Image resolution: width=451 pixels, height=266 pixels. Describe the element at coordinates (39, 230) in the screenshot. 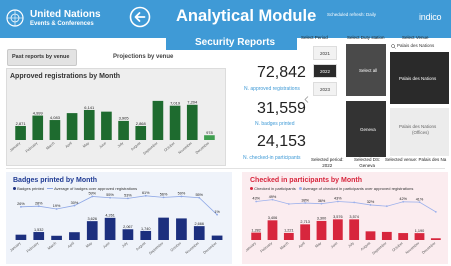

I see `bar-data-label: 1,532` at that location.